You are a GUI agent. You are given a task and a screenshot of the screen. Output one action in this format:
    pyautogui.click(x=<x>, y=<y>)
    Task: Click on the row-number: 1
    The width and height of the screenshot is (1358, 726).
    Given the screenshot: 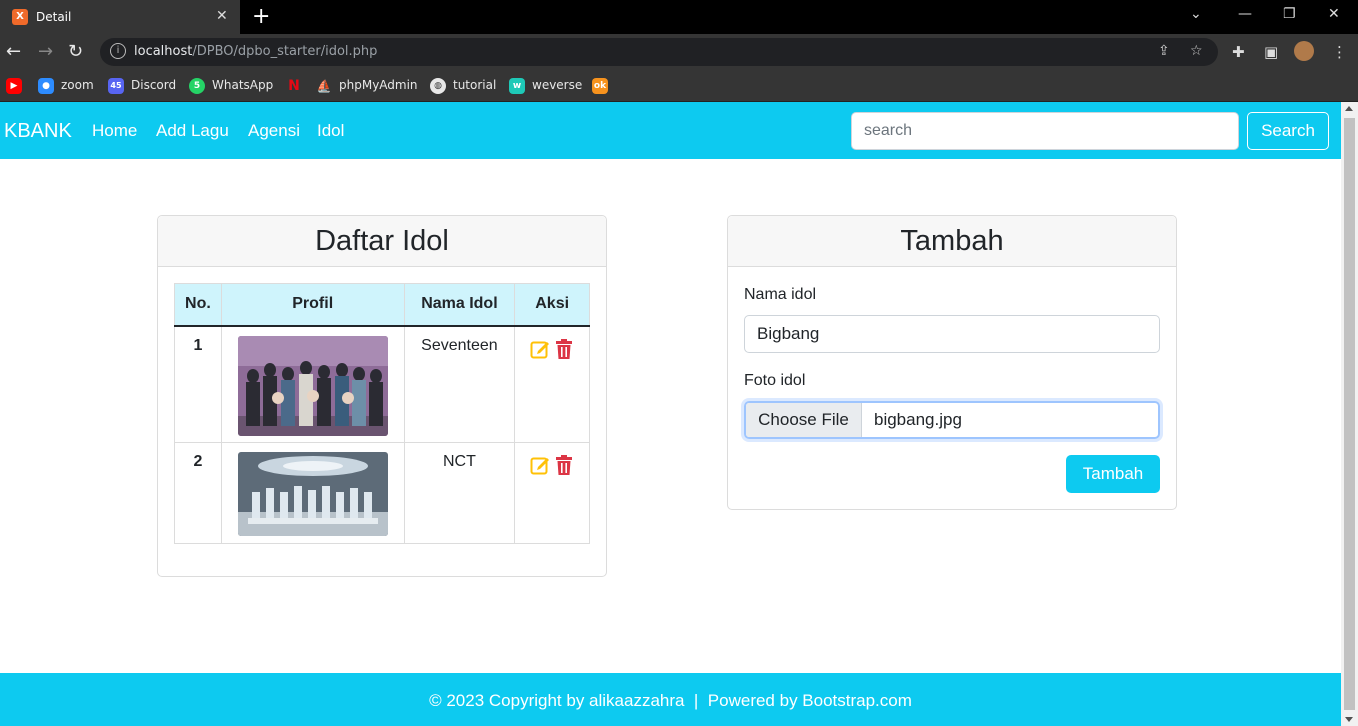 What is the action you would take?
    pyautogui.click(x=198, y=384)
    